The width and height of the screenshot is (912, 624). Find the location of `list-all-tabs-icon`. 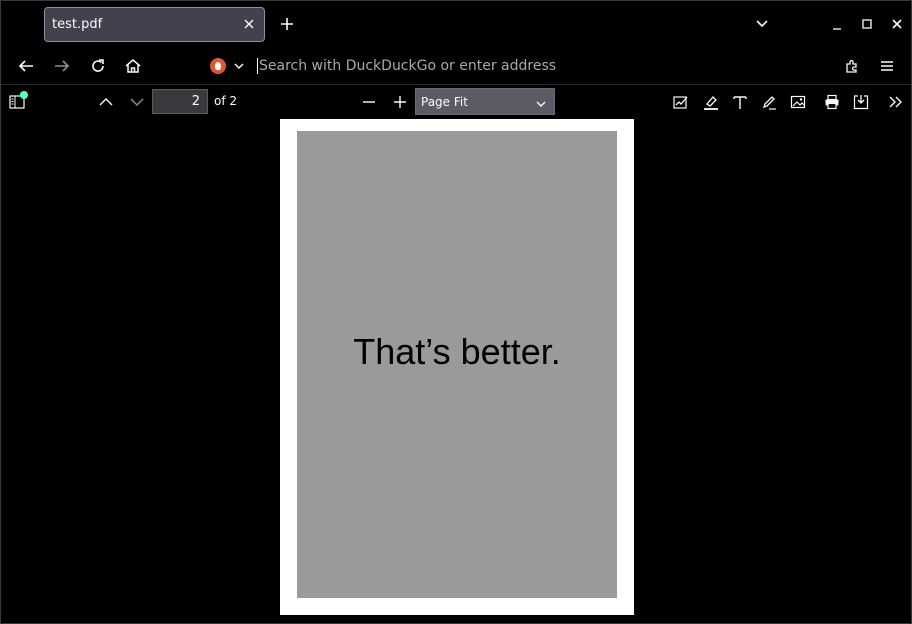

list-all-tabs-icon is located at coordinates (762, 24).